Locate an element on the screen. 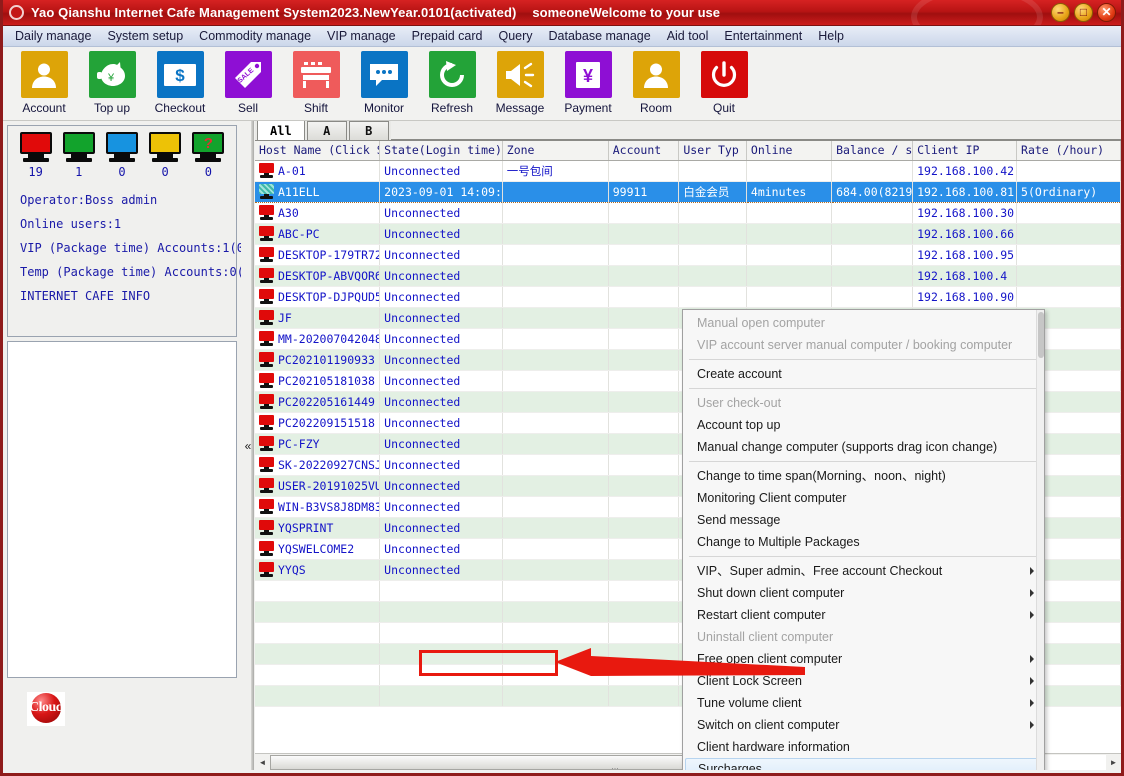 The image size is (1124, 776). cell-host-name: YYQS is located at coordinates (318, 570).